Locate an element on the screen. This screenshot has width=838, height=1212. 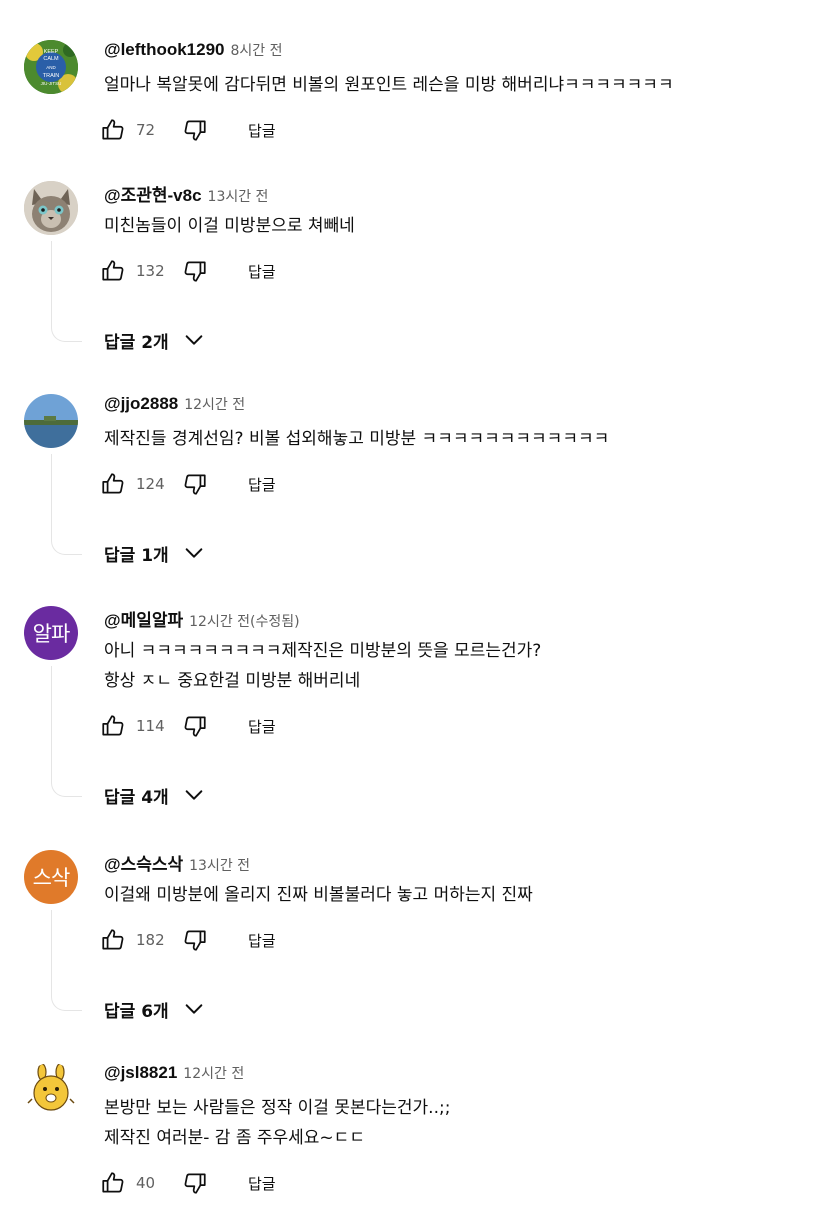
avatar-initials: 알파 is located at coordinates (51, 634).